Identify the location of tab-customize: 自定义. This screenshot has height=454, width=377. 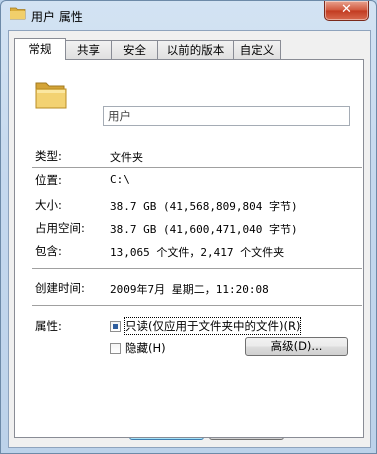
(257, 49).